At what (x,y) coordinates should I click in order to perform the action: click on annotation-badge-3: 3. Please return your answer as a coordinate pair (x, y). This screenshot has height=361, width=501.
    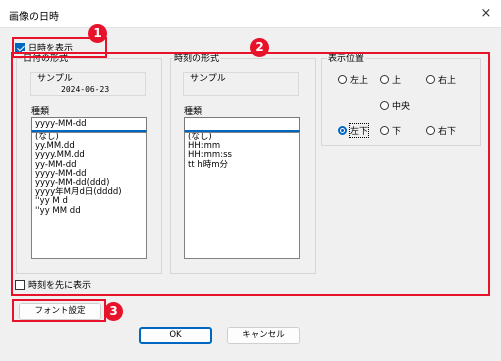
    Looking at the image, I should click on (113, 311).